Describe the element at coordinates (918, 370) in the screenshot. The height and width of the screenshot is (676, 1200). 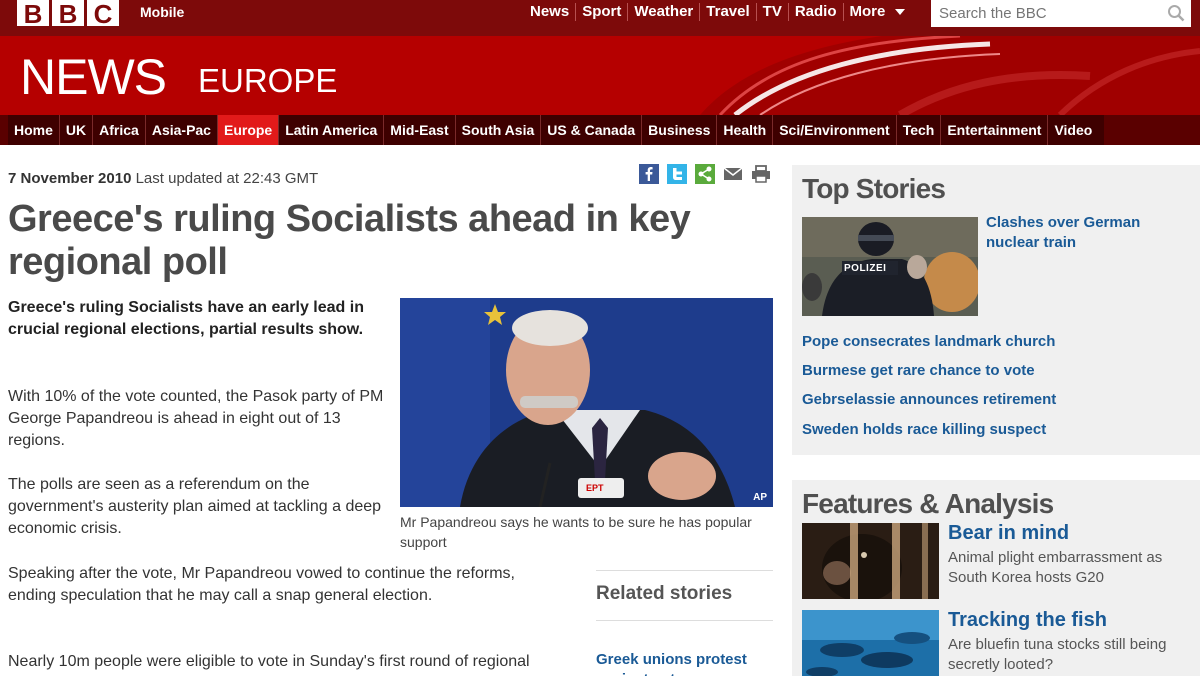
I see `top-story-link: Burmese get rare chance to vote` at that location.